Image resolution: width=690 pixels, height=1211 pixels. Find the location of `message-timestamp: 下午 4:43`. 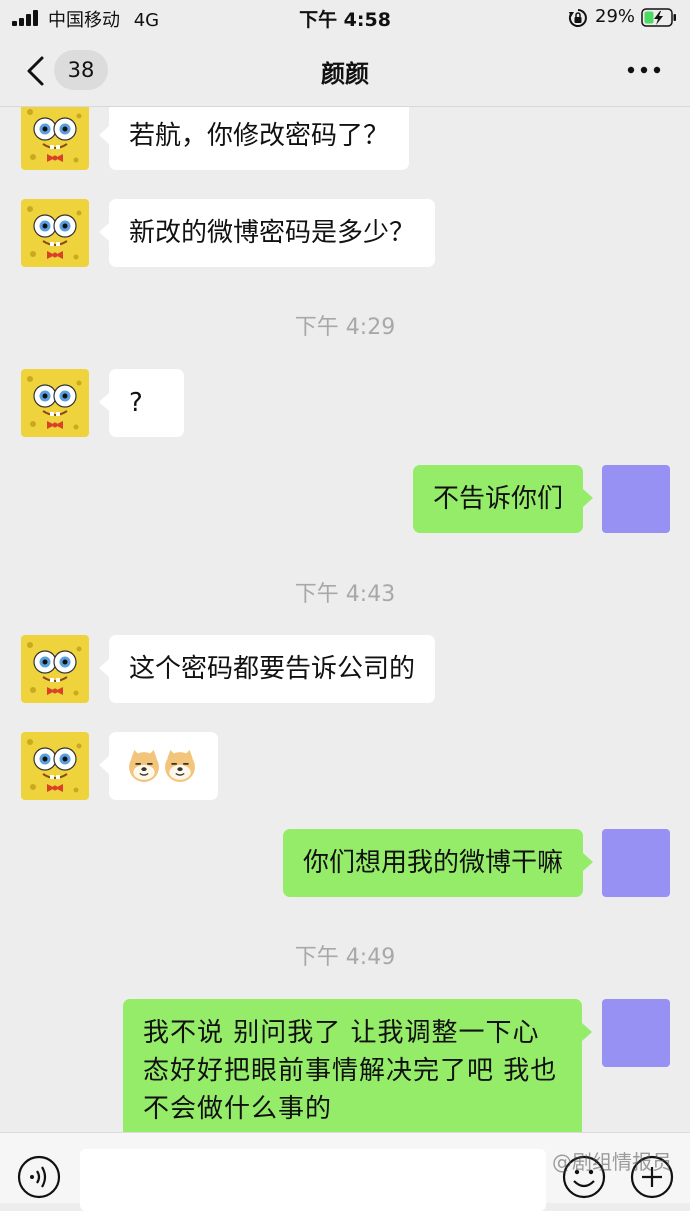

message-timestamp: 下午 4:43 is located at coordinates (345, 594).